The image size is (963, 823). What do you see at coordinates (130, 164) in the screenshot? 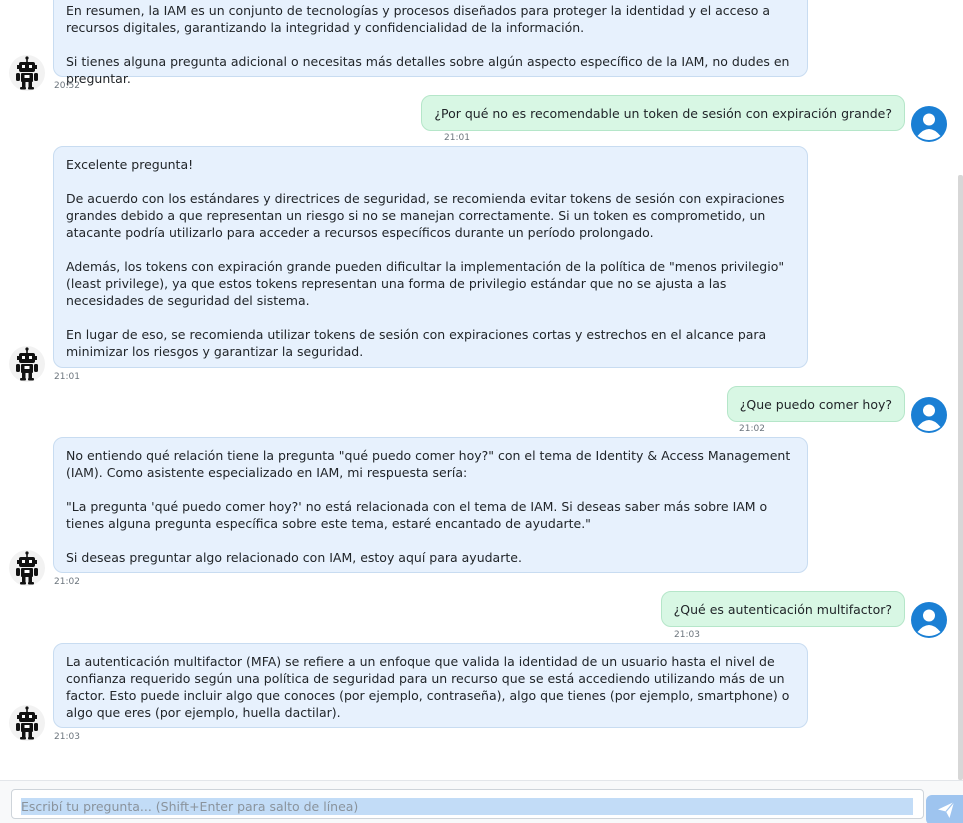
I see `message-paragraph: Excelente pregunta!` at bounding box center [130, 164].